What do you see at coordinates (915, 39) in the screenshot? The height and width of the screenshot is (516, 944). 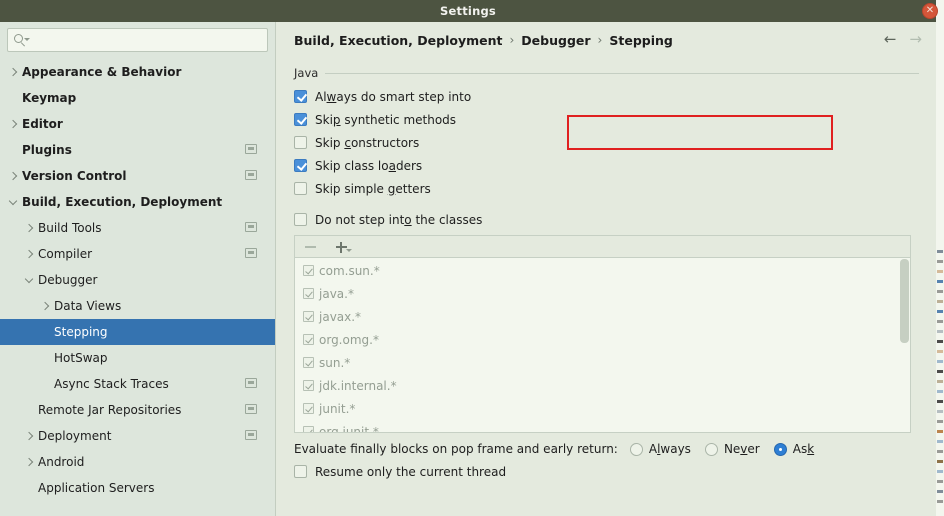 I see `forward-arrow-icon: →` at bounding box center [915, 39].